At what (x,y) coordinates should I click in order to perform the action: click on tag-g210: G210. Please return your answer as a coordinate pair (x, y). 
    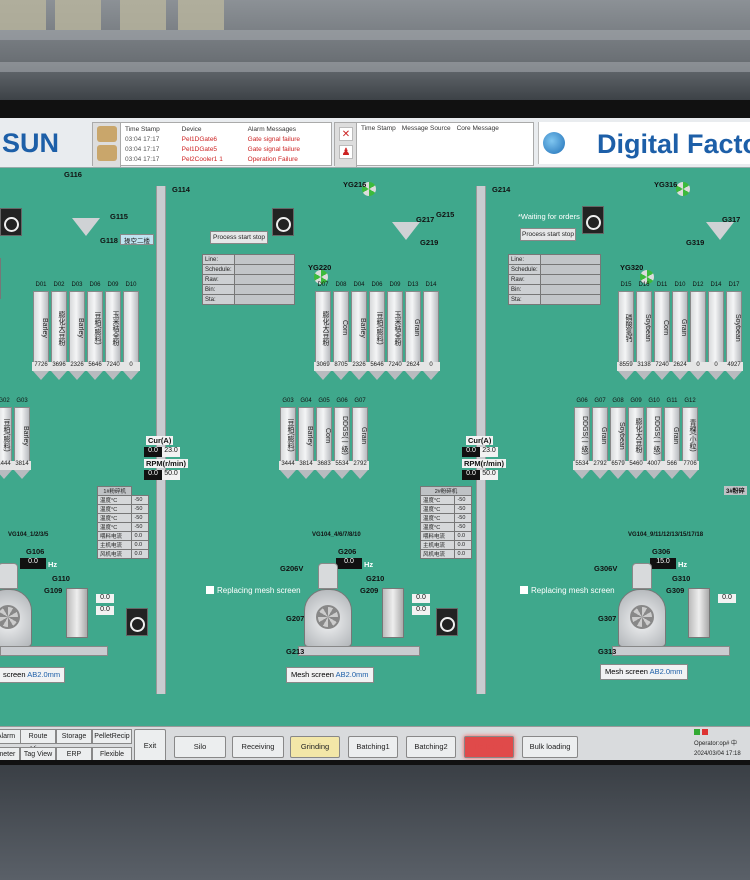
    Looking at the image, I should click on (375, 578).